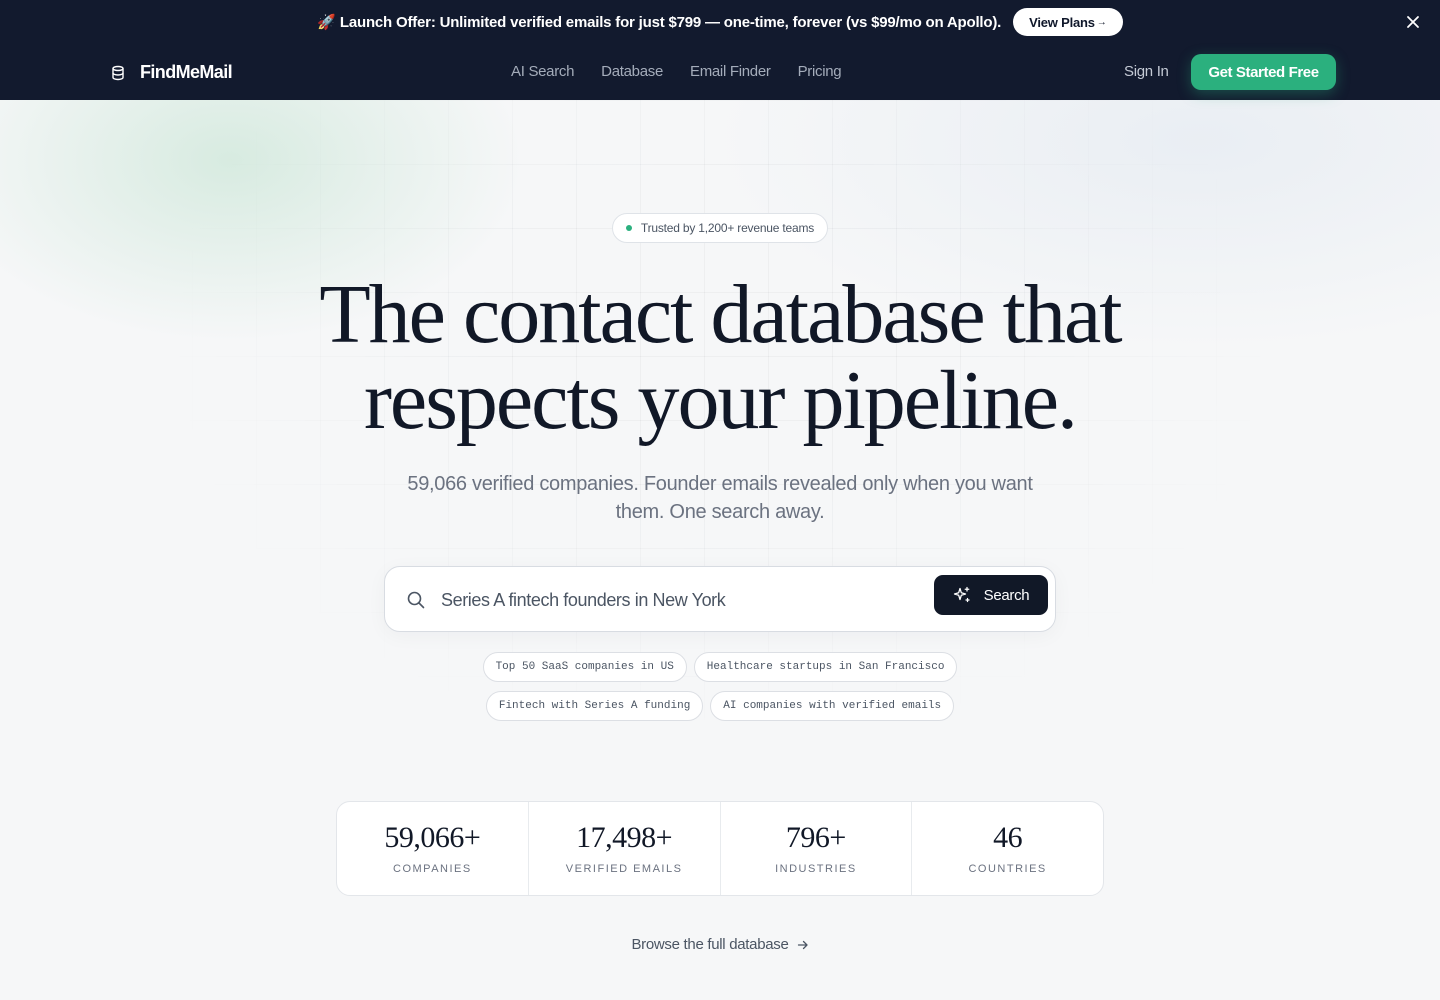 This screenshot has width=1440, height=1000. I want to click on stat-label: COMPANIES, so click(432, 869).